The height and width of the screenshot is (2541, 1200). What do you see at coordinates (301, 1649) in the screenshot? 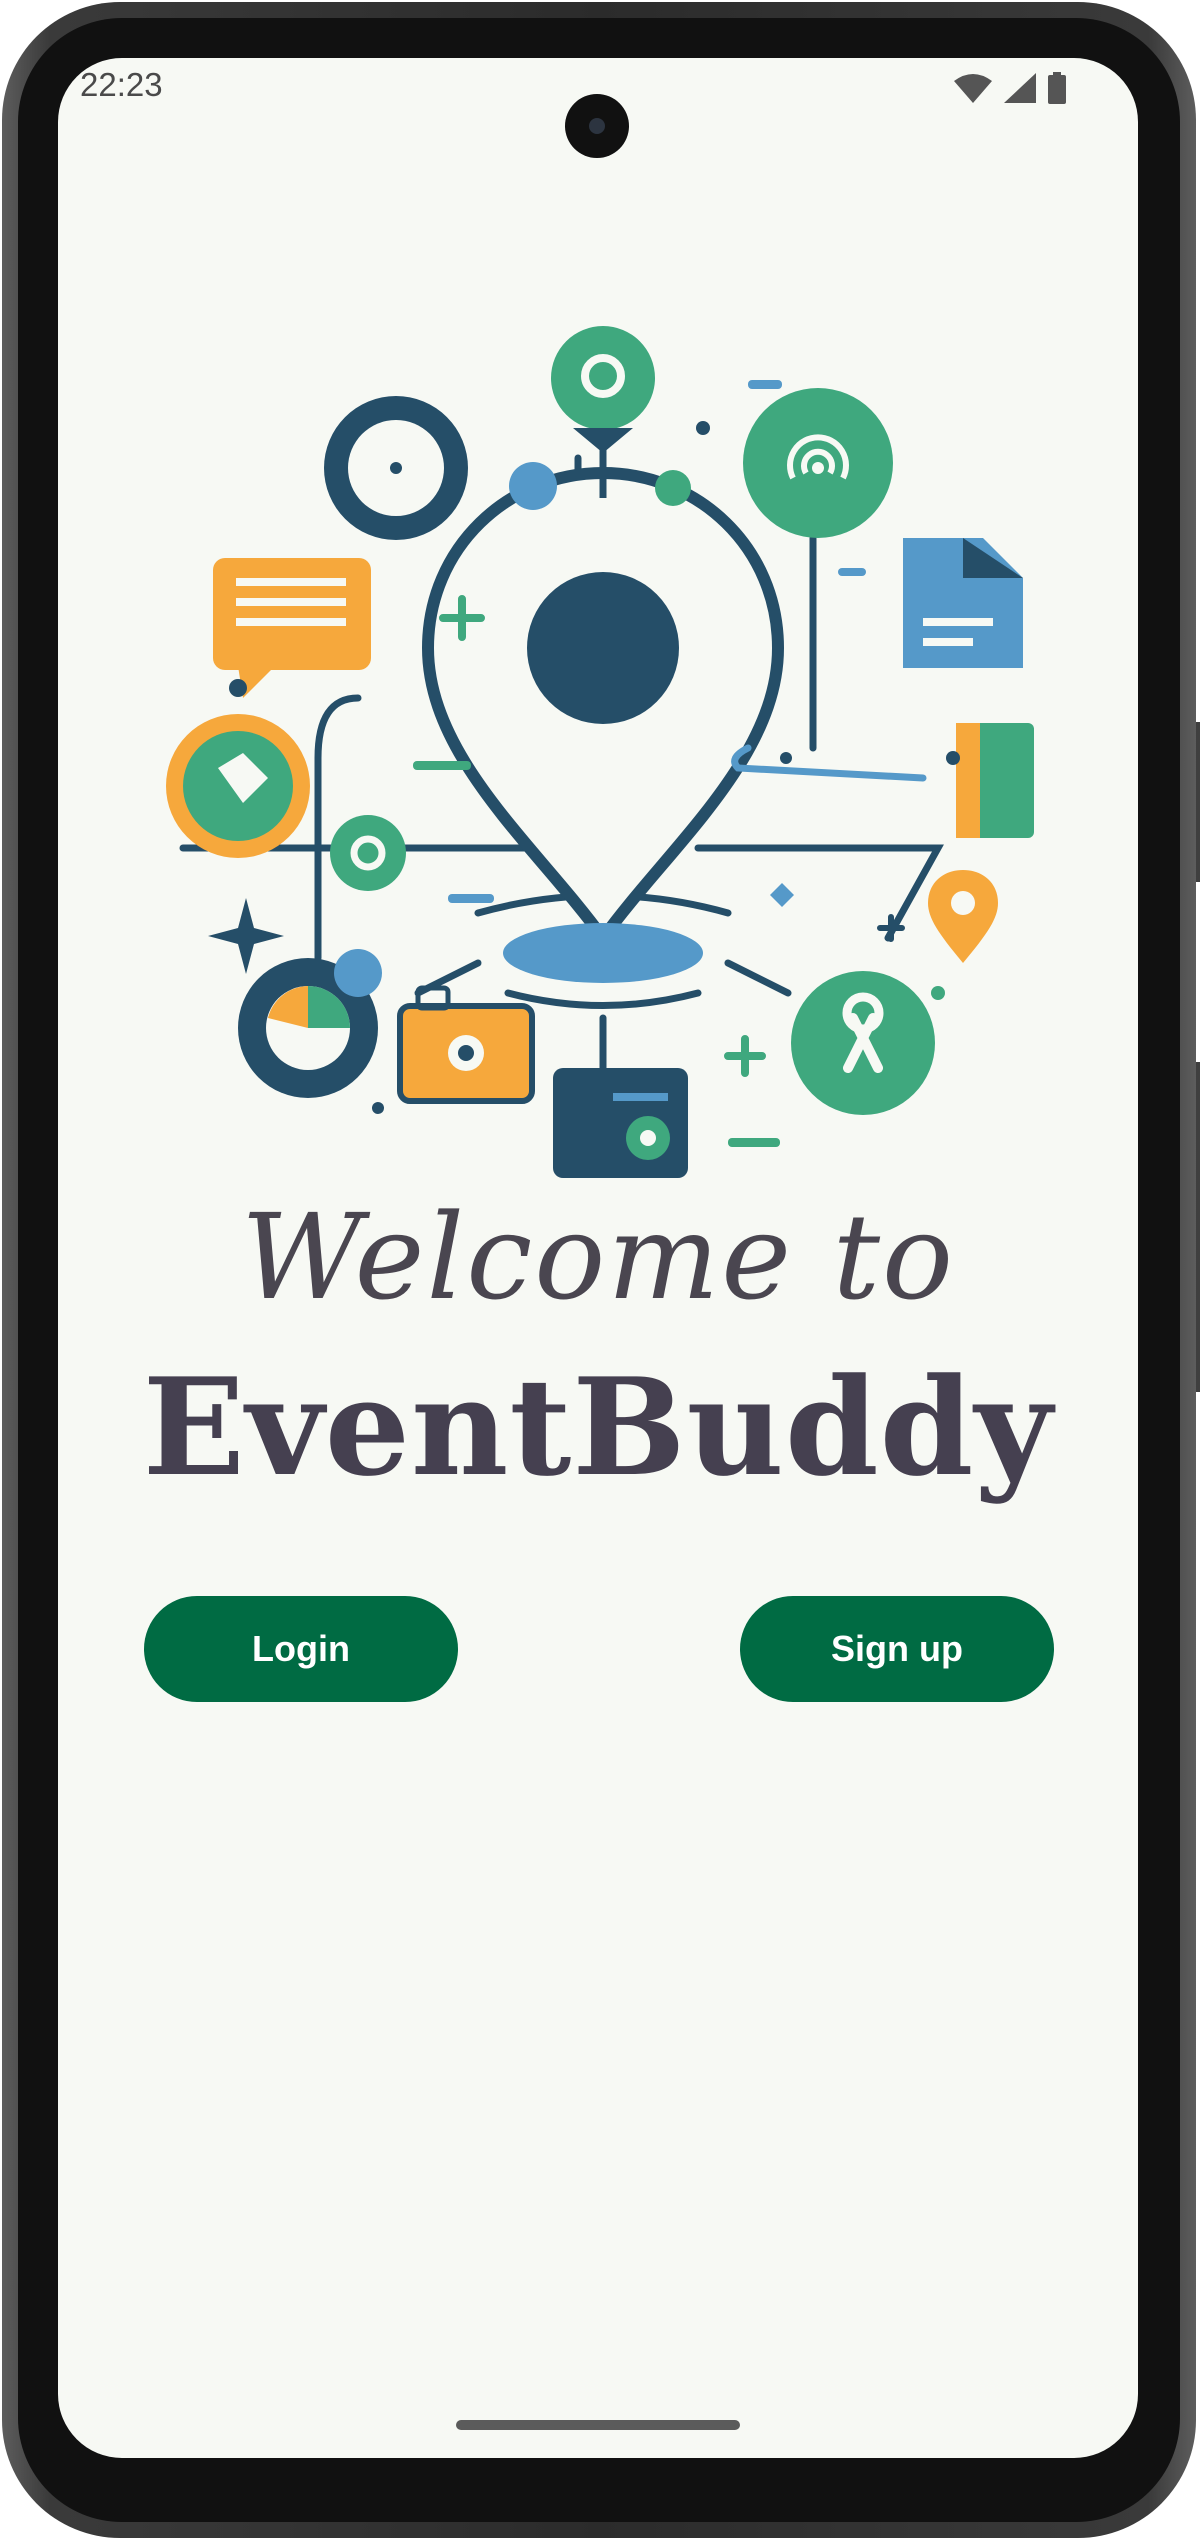
I see `login-button: Login` at bounding box center [301, 1649].